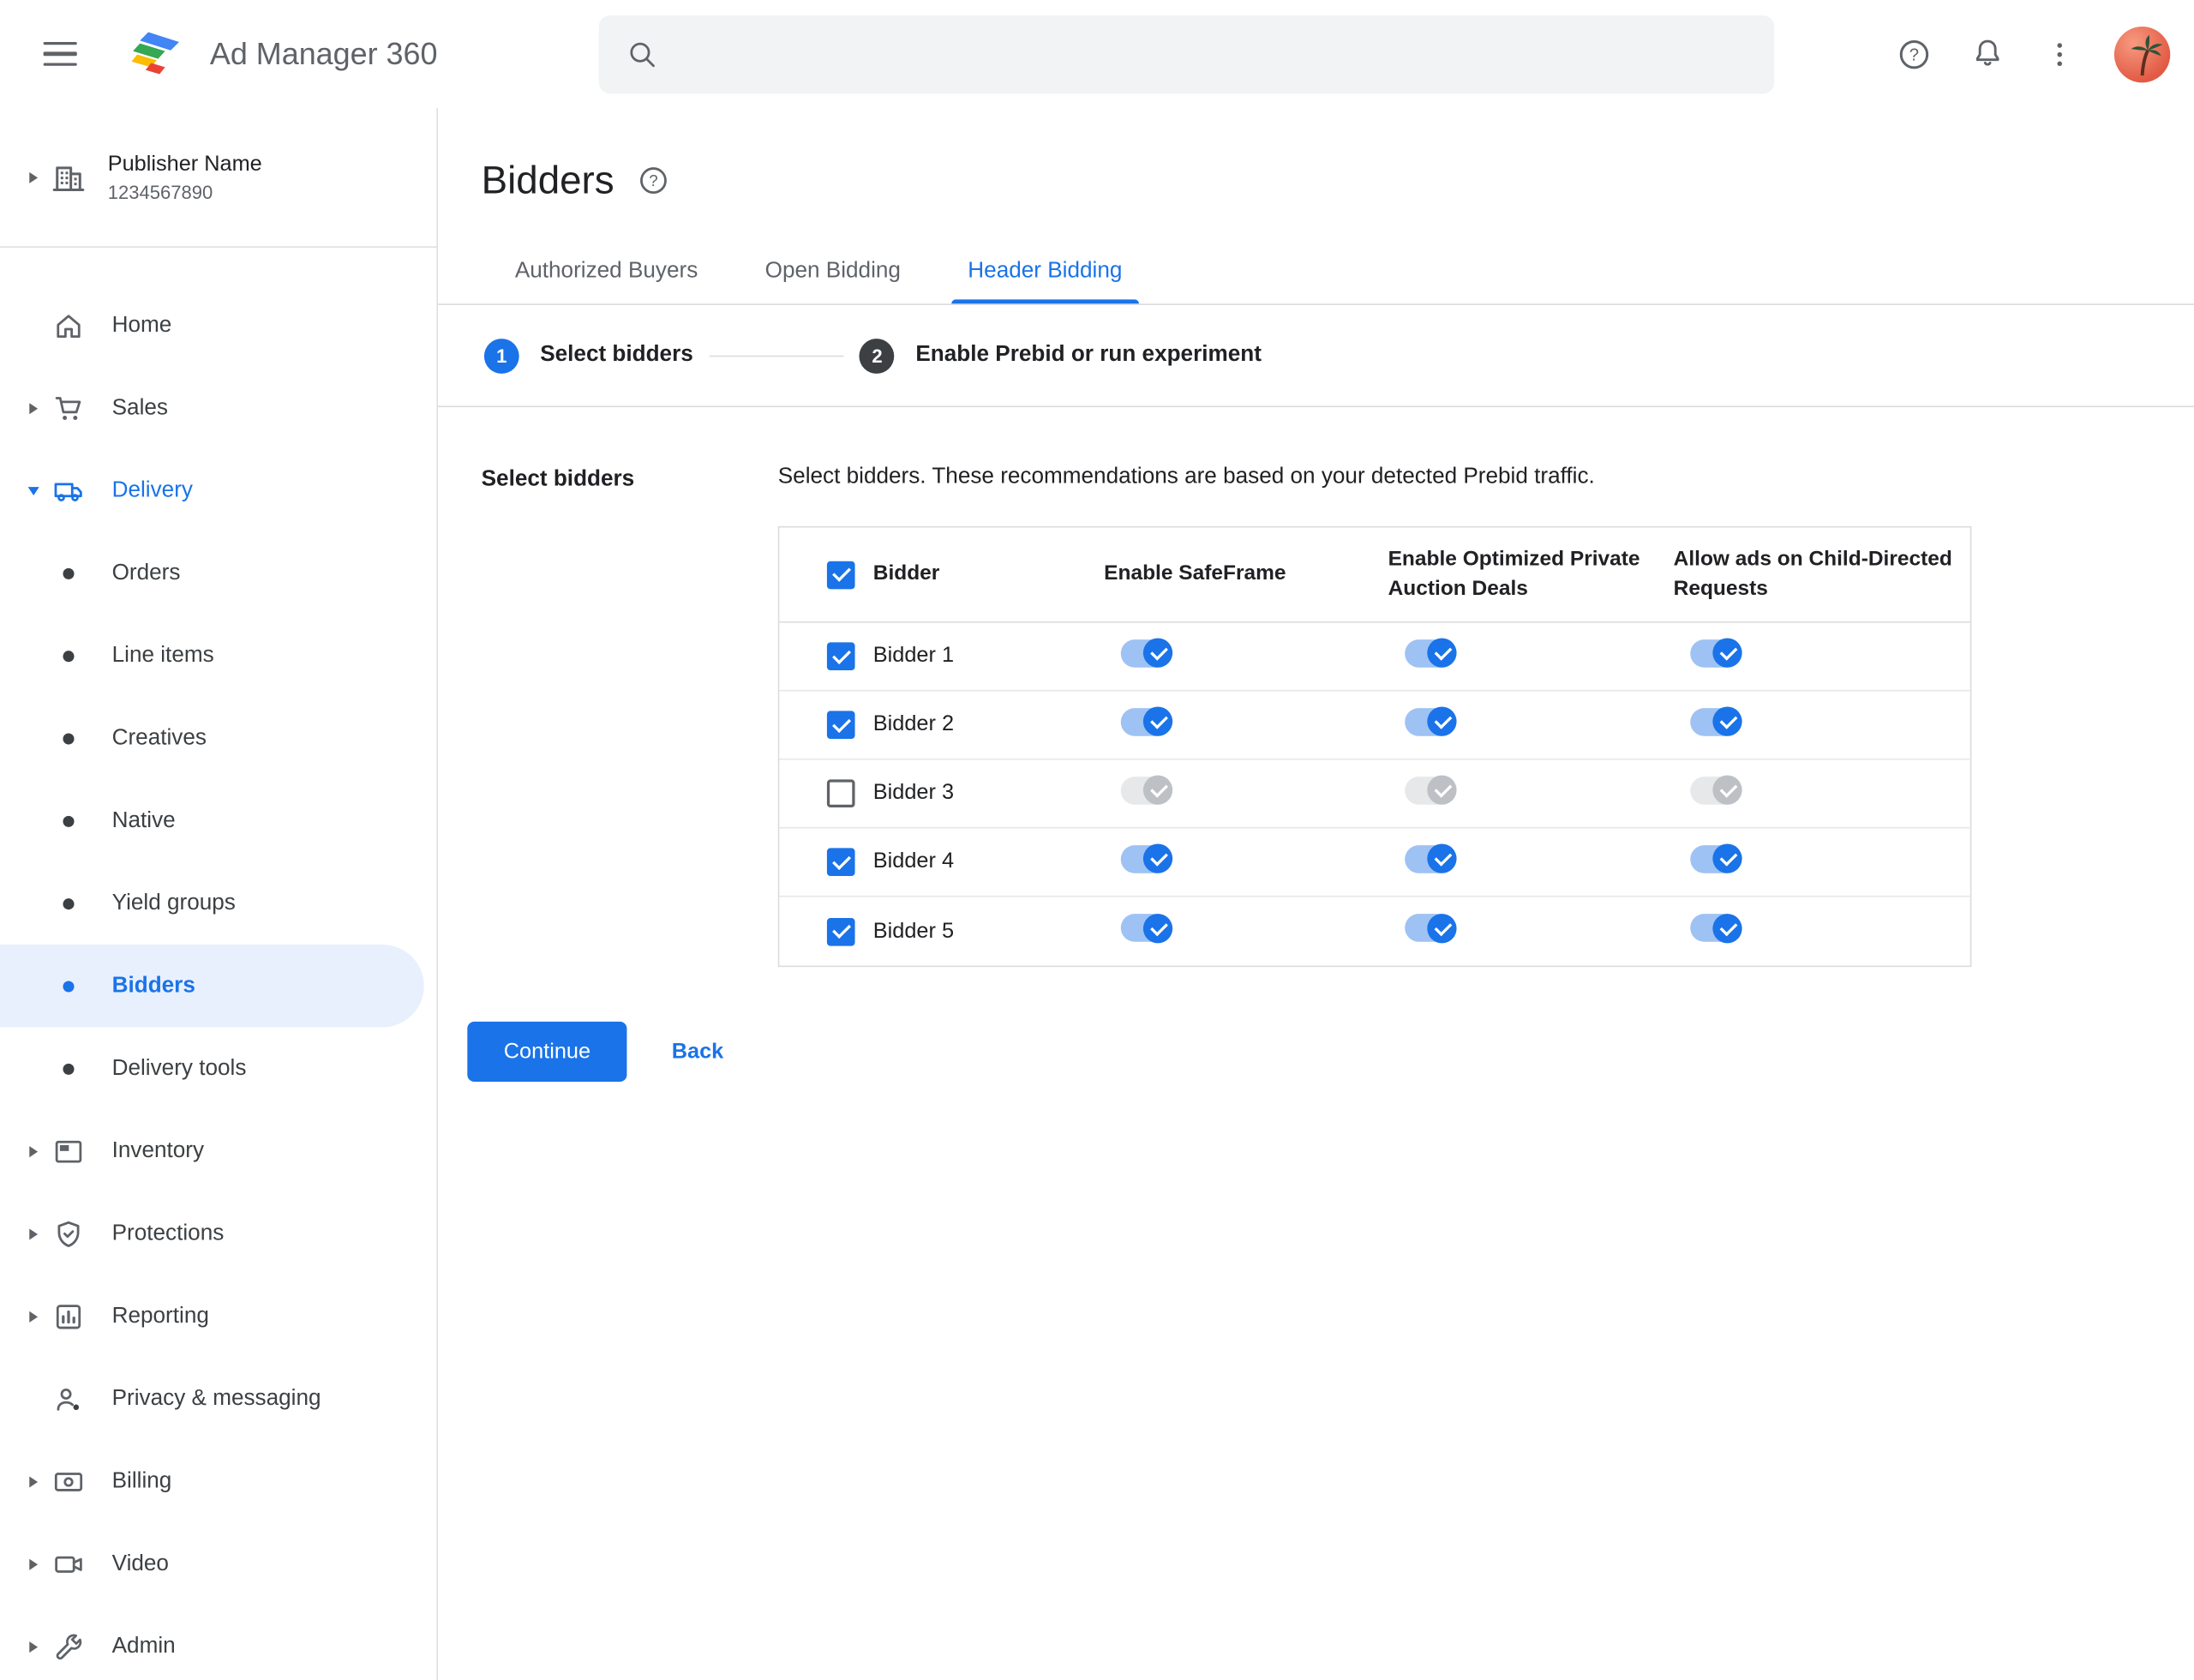 The width and height of the screenshot is (2194, 1680). What do you see at coordinates (168, 1233) in the screenshot?
I see `sidebar-item-label: Protections` at bounding box center [168, 1233].